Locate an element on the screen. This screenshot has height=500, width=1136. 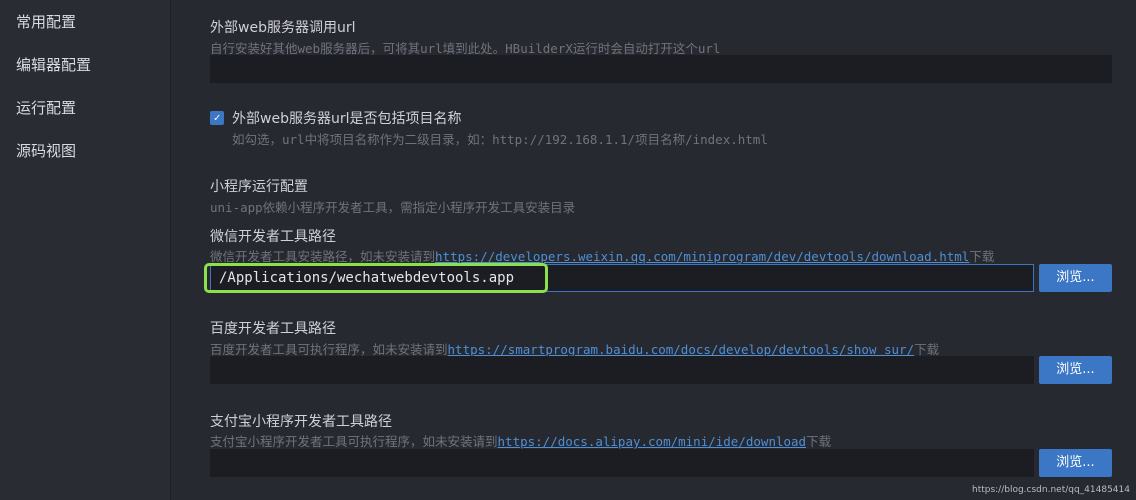
external-server-url-input is located at coordinates (661, 69).